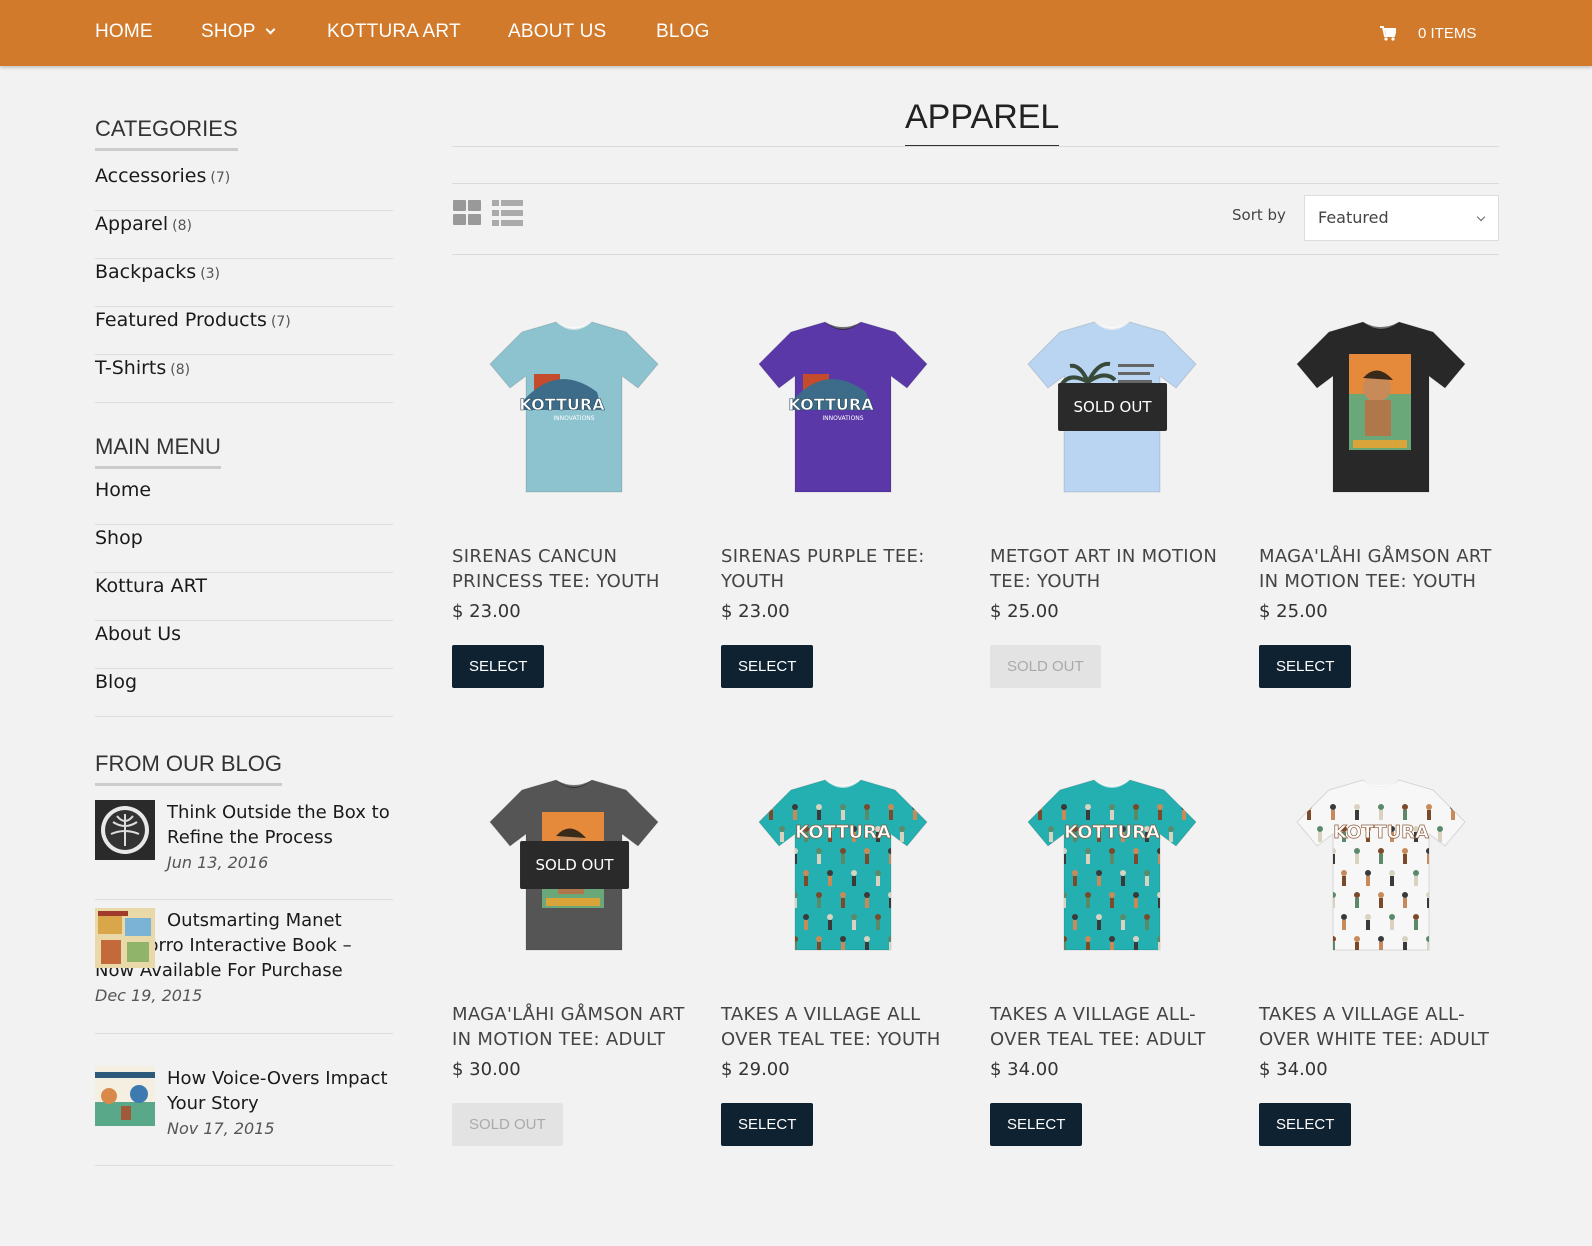 The image size is (1592, 1246). Describe the element at coordinates (843, 569) in the screenshot. I see `product-name: SIRENAS PURPLE TEE: YOUTH` at that location.